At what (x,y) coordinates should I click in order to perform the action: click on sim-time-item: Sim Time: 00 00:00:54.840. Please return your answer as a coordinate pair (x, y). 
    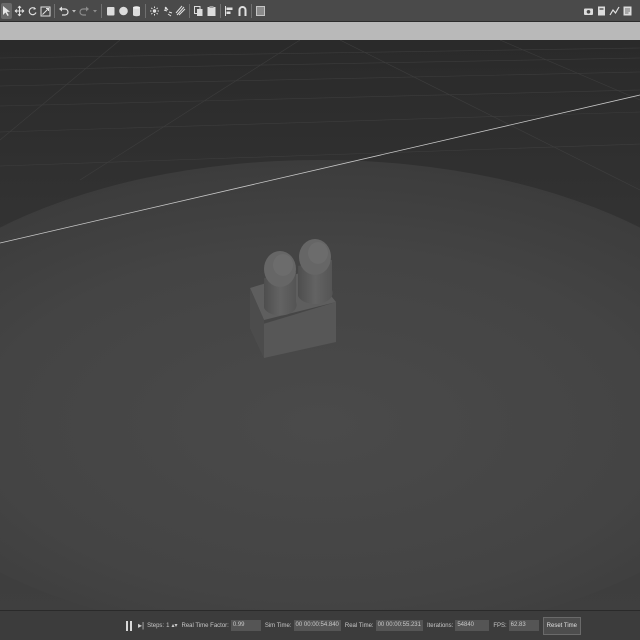
    Looking at the image, I should click on (303, 625).